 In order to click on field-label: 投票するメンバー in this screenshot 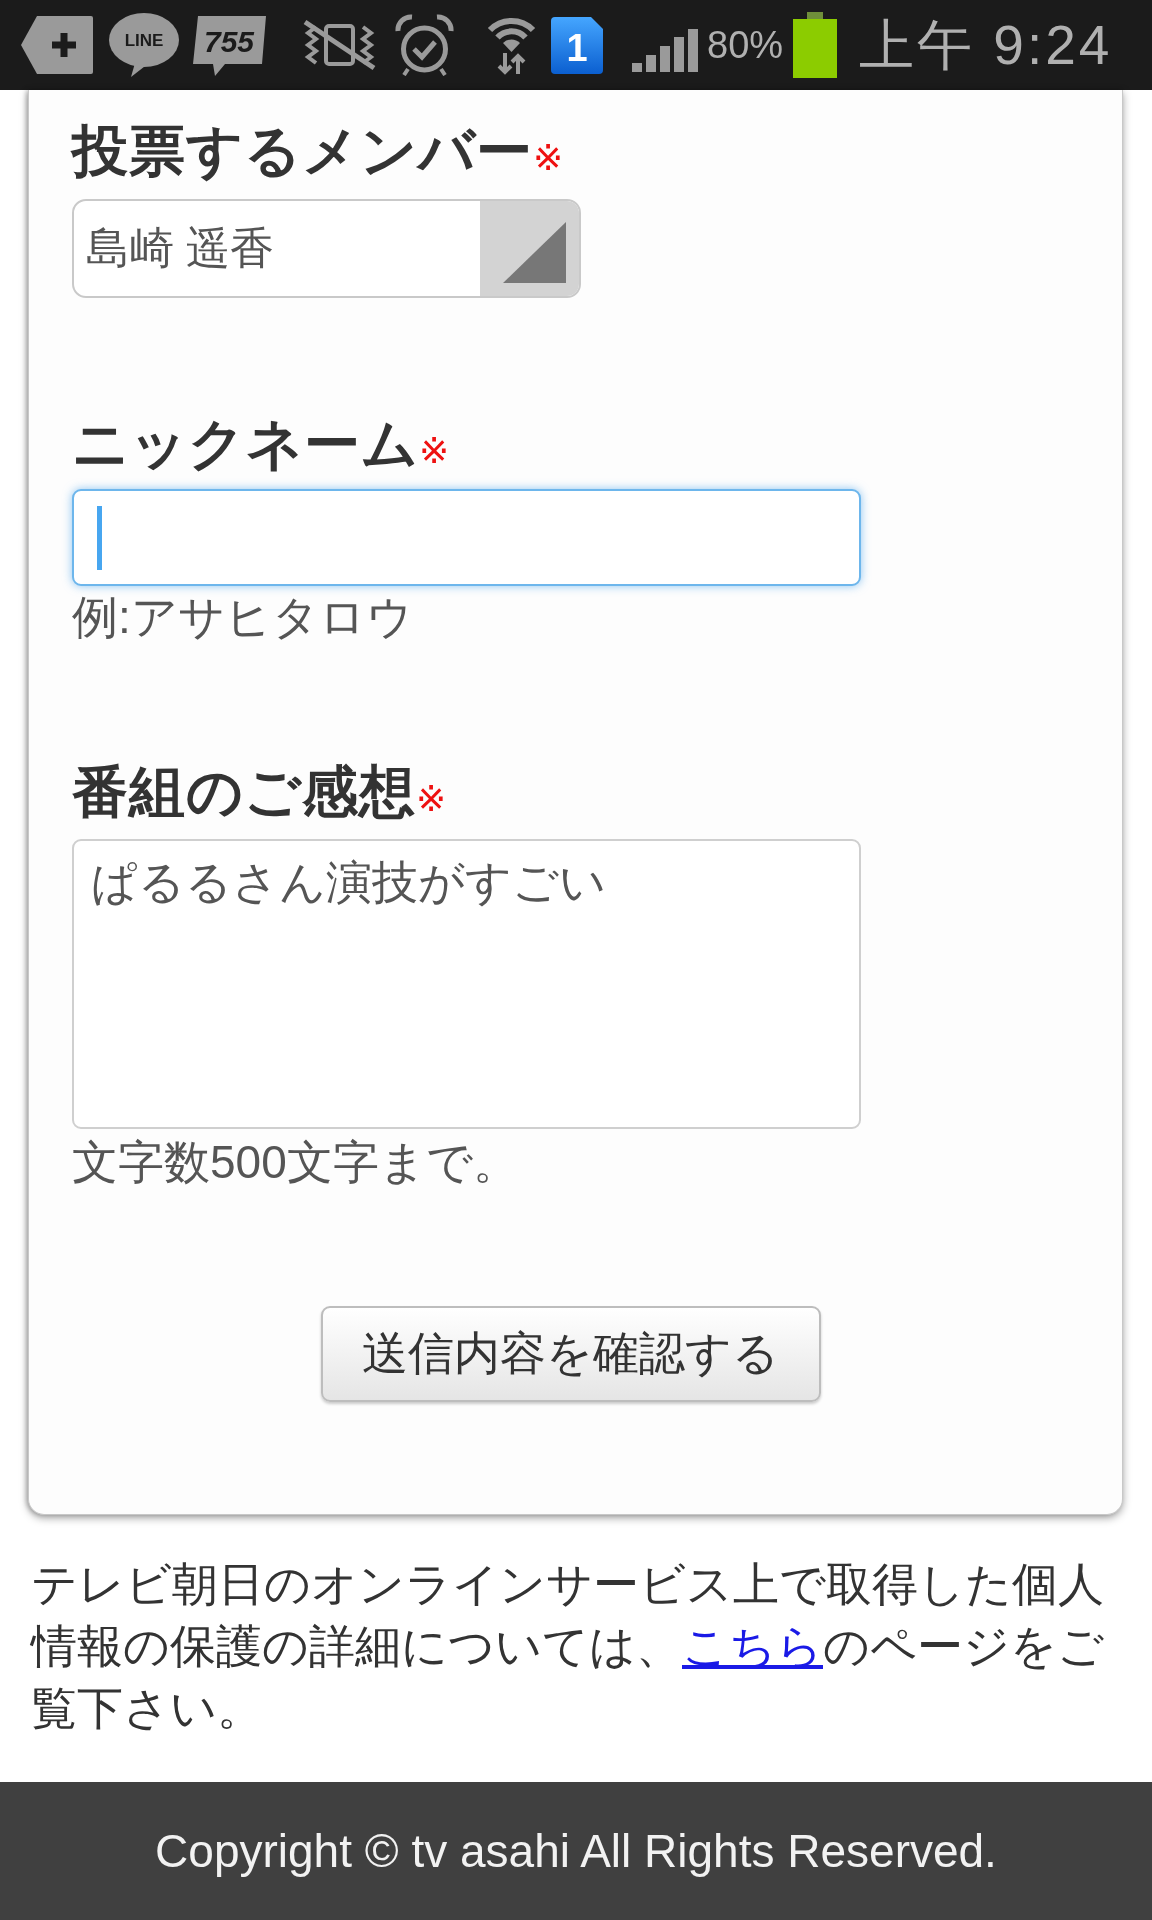, I will do `click(302, 151)`.